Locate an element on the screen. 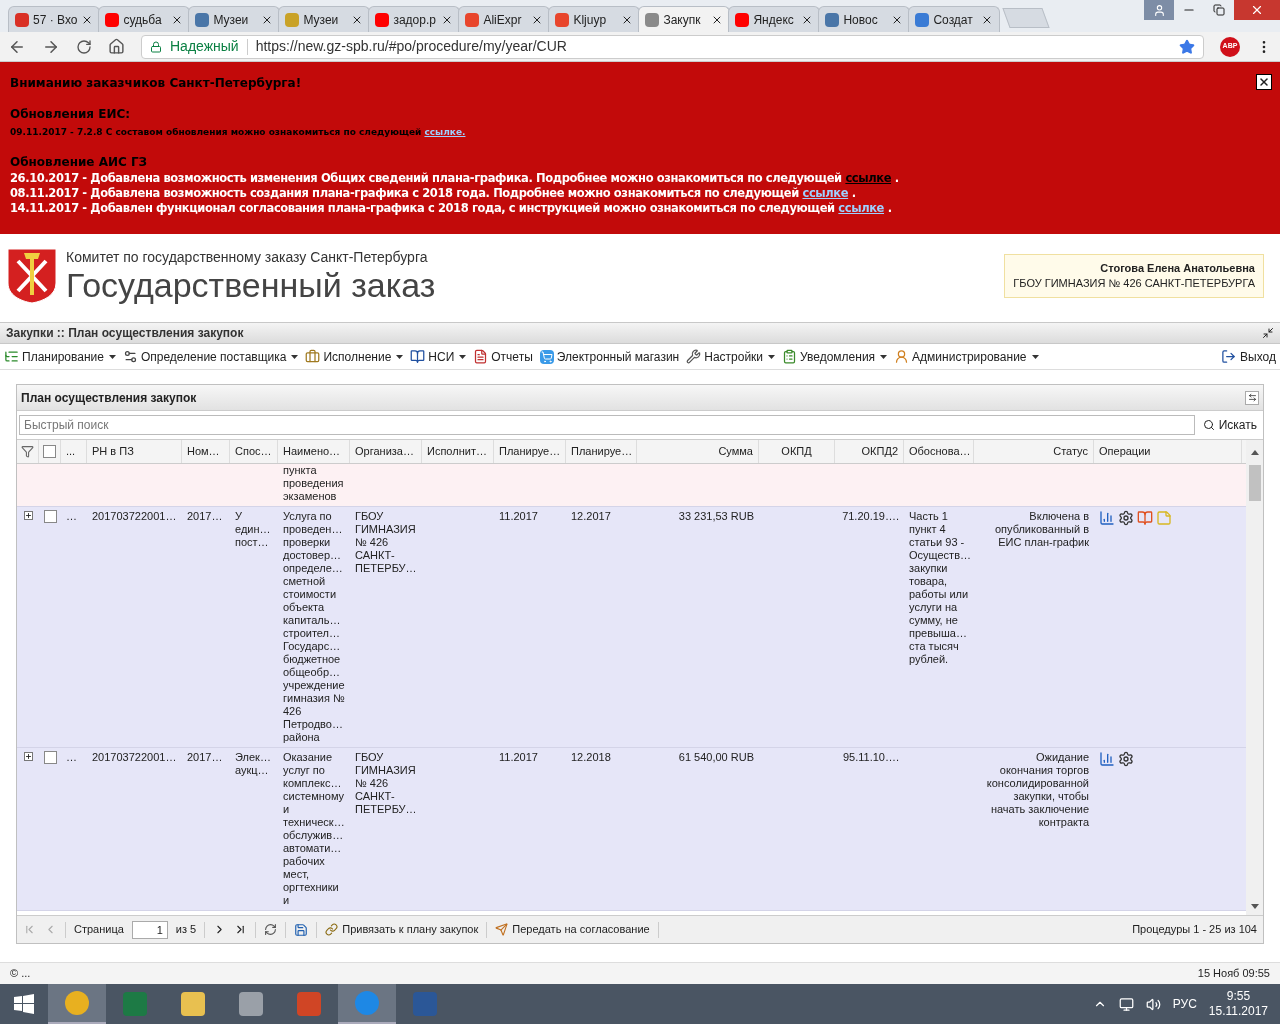 The width and height of the screenshot is (1280, 1024). save-icon is located at coordinates (301, 929).